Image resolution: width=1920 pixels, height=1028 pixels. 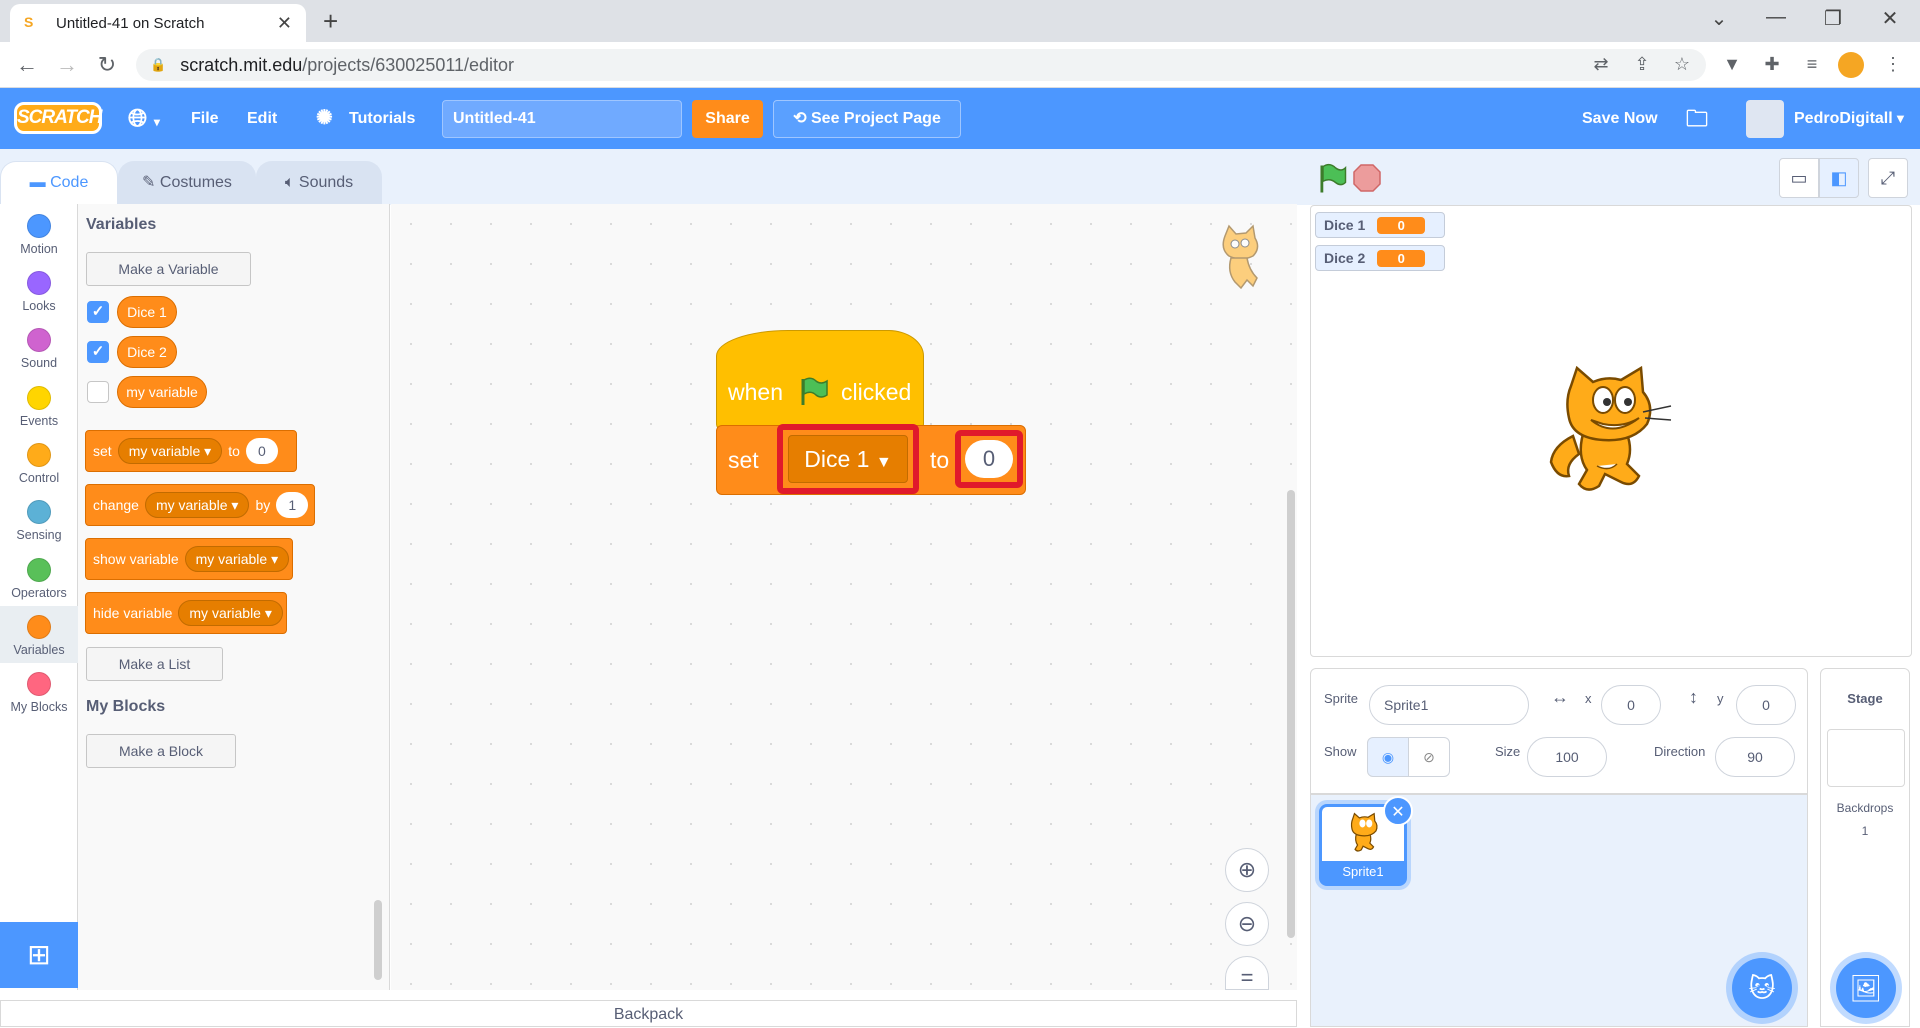 I want to click on user-avatar, so click(x=1765, y=119).